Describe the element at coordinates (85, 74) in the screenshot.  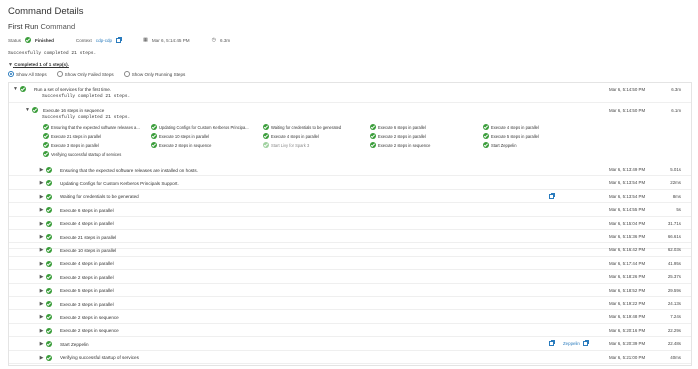
I see `filter-failed-steps: Show Only Failed Steps` at that location.